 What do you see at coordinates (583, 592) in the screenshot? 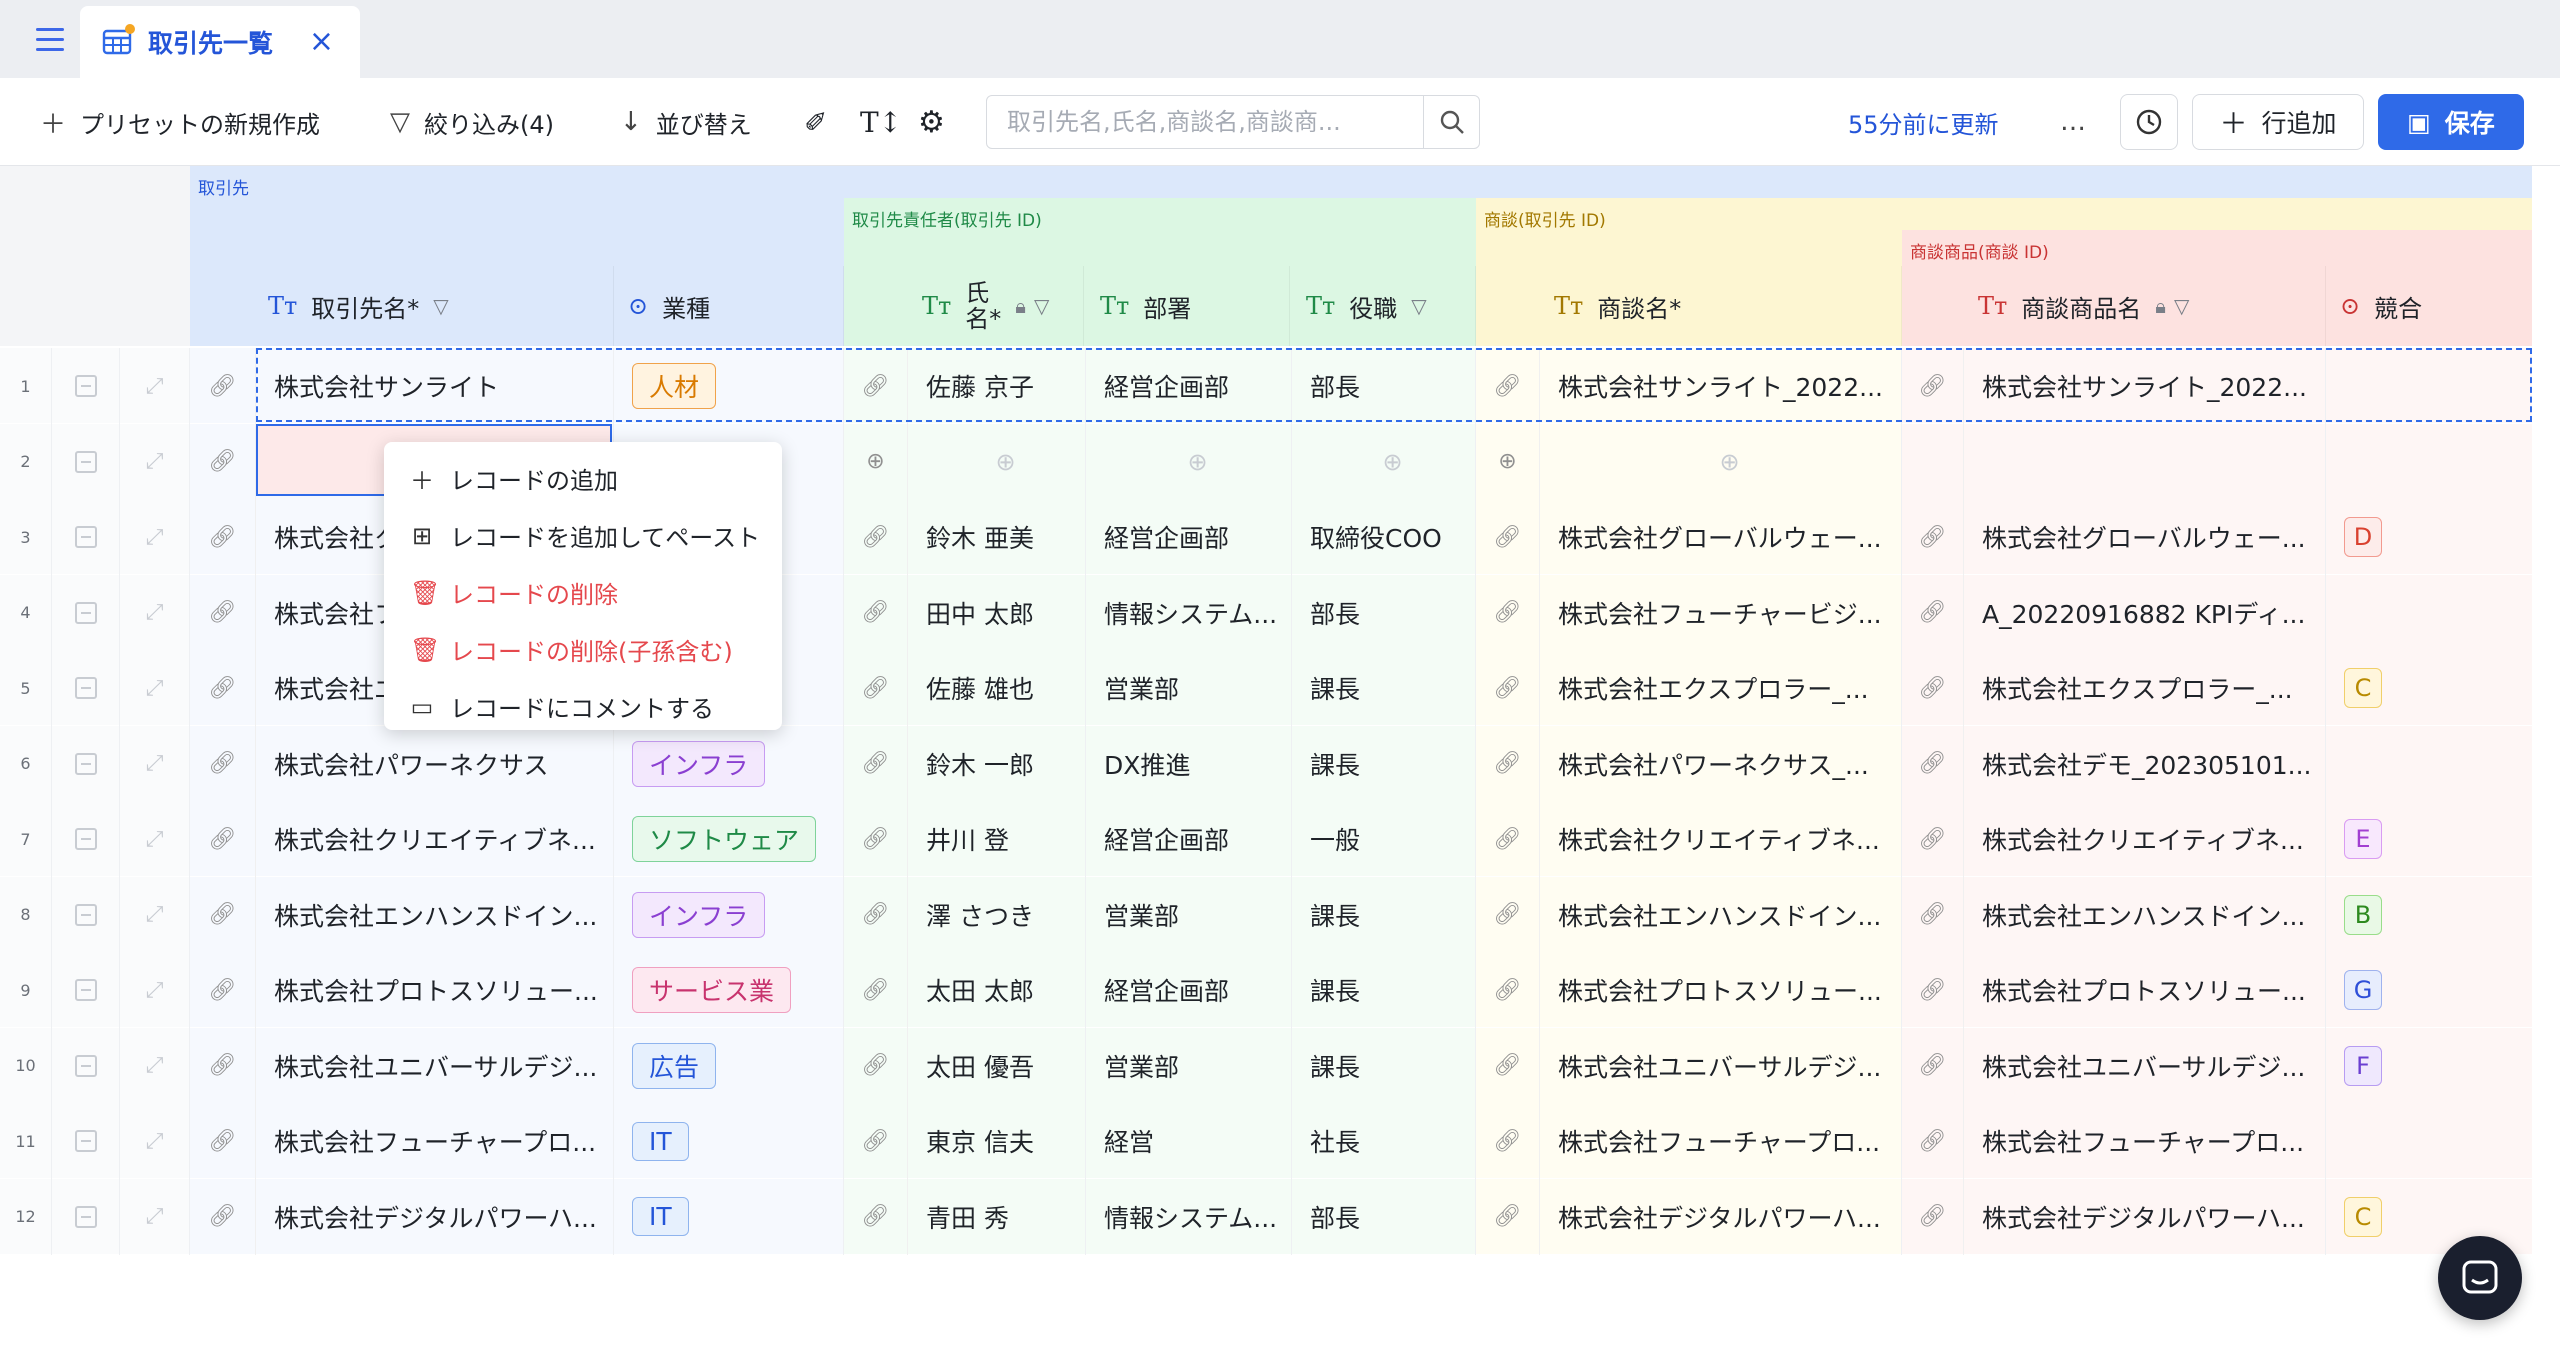
I see `menu-delete-record: 🗑︎ レコードの削除` at bounding box center [583, 592].